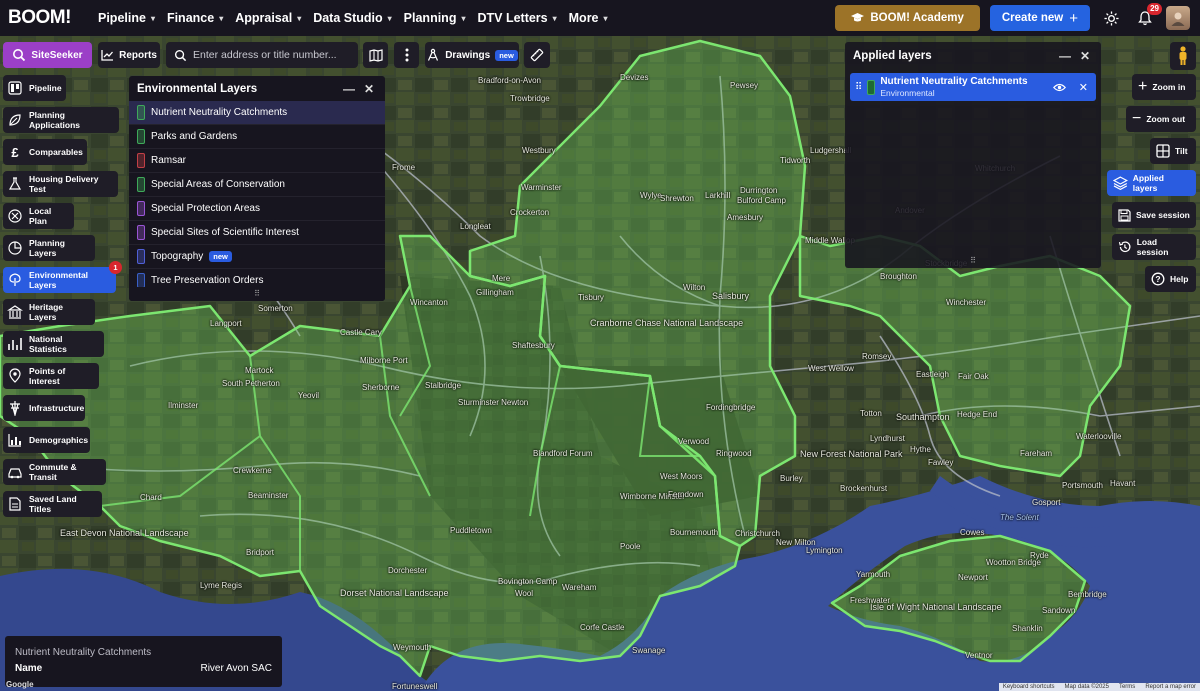 This screenshot has height=691, width=1200. I want to click on sidebar-item-environmental-layers: Environmental Layers 1, so click(62, 277).